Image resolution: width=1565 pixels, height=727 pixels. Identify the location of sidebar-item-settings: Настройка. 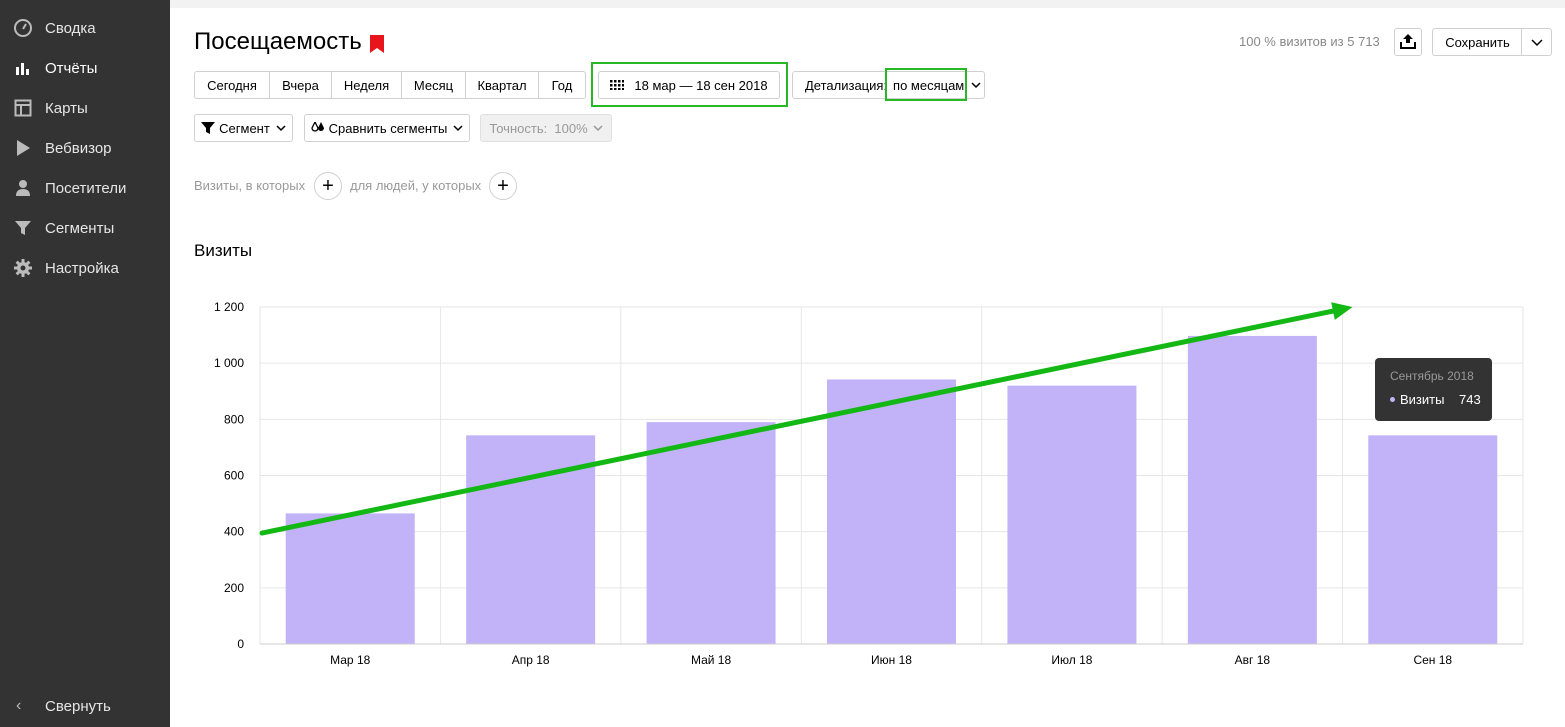
(85, 268).